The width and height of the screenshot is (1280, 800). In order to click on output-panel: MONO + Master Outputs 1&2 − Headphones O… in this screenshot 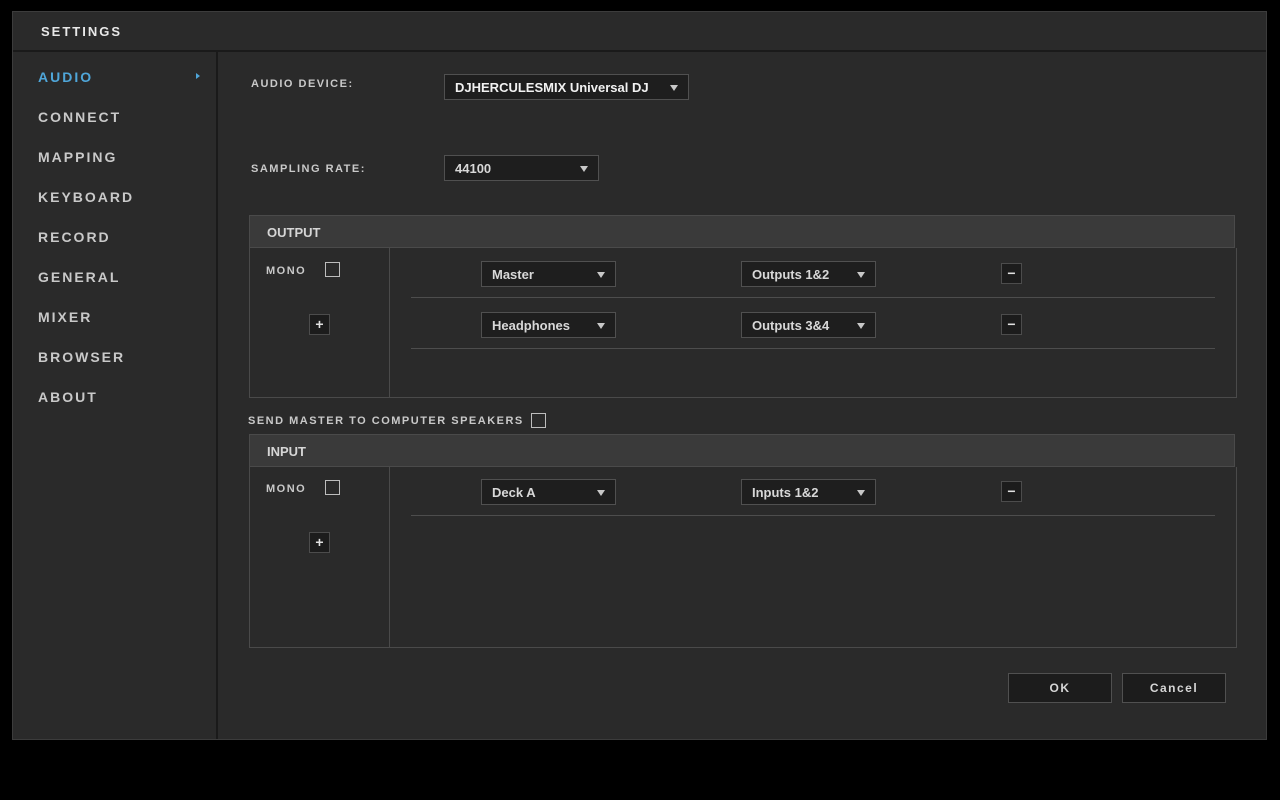, I will do `click(743, 323)`.